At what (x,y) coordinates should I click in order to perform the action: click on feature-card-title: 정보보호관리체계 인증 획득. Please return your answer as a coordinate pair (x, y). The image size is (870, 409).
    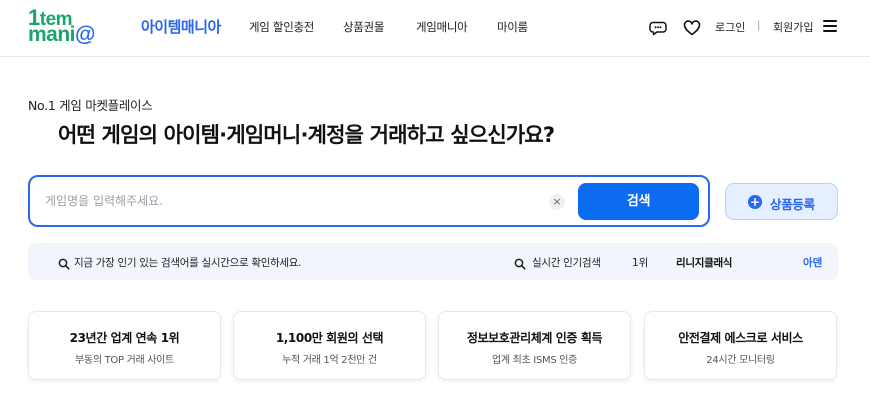
    Looking at the image, I should click on (534, 338).